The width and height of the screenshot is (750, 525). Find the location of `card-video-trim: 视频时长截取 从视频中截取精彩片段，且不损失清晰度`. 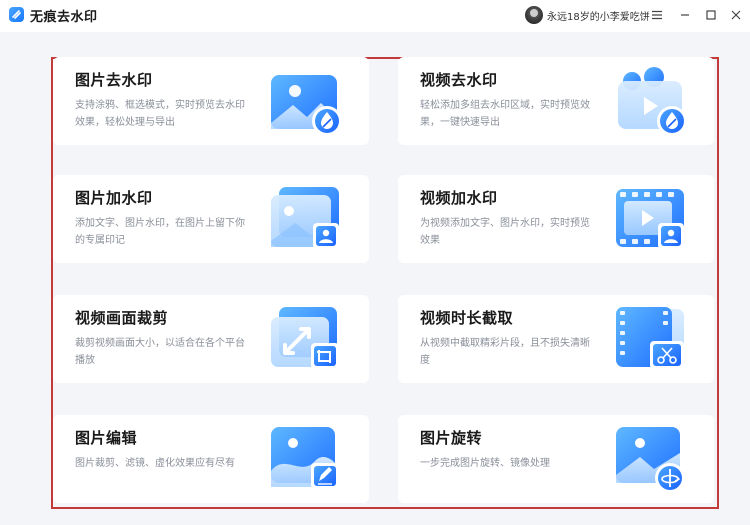

card-video-trim: 视频时长截取 从视频中截取精彩片段，且不损失清晰度 is located at coordinates (556, 339).